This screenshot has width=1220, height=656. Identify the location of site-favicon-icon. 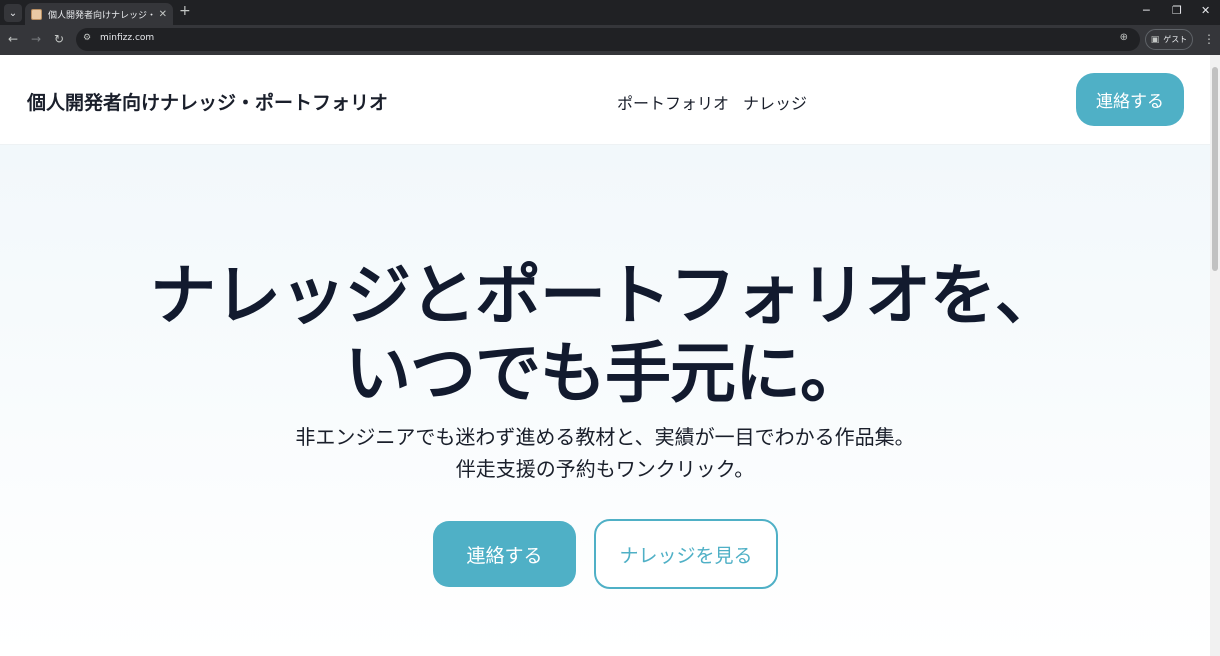
(36, 14).